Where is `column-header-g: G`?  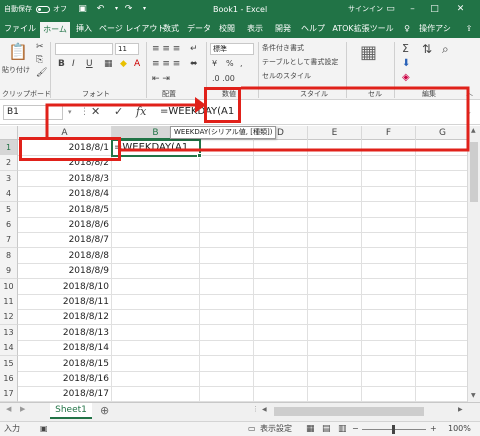 column-header-g: G is located at coordinates (443, 133).